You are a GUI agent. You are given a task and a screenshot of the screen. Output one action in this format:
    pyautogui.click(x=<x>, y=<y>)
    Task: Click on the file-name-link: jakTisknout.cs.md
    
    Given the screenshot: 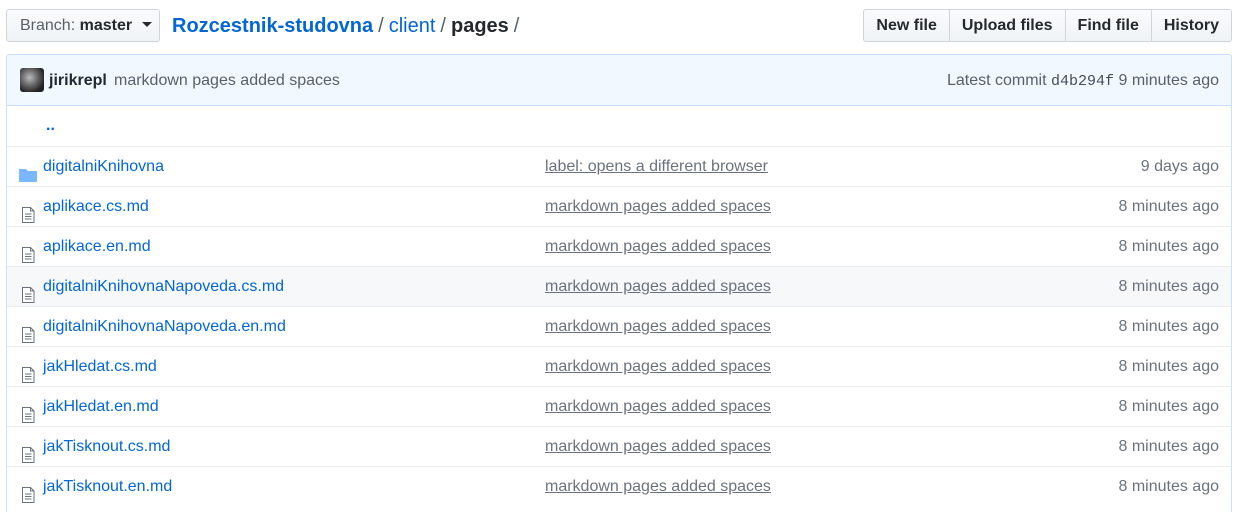 What is the action you would take?
    pyautogui.click(x=106, y=446)
    